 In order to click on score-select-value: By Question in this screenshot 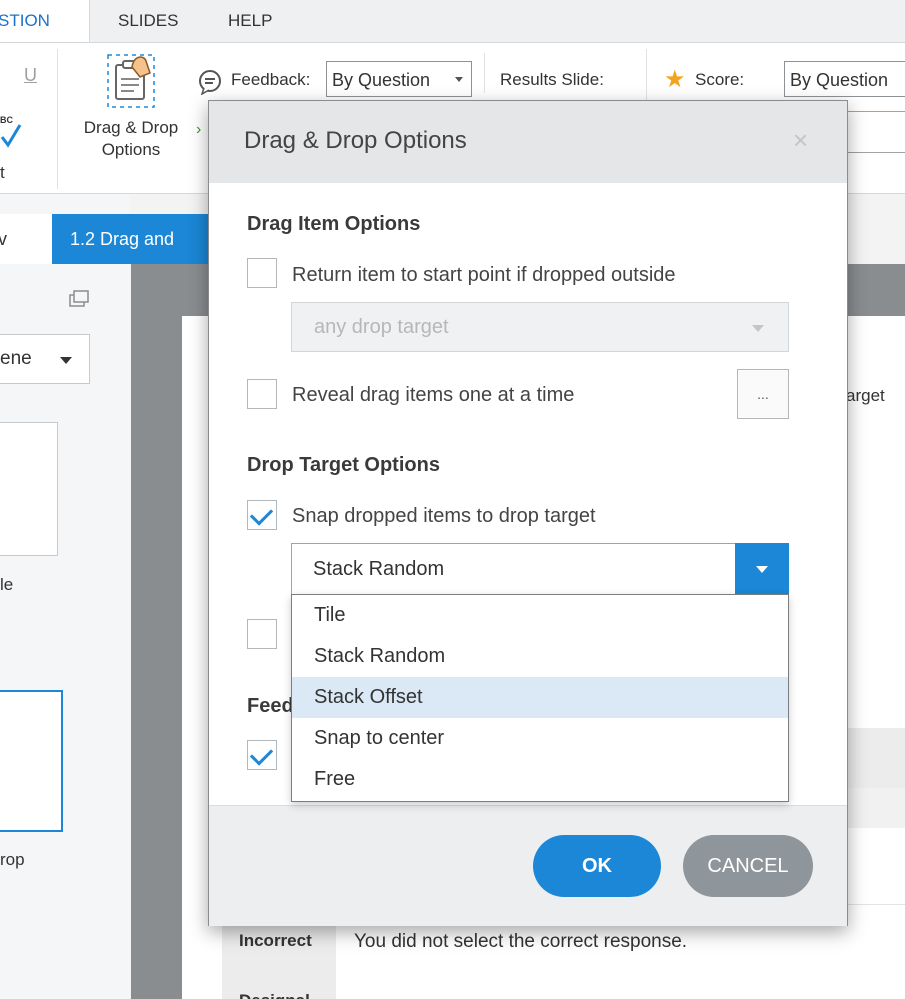, I will do `click(839, 80)`.